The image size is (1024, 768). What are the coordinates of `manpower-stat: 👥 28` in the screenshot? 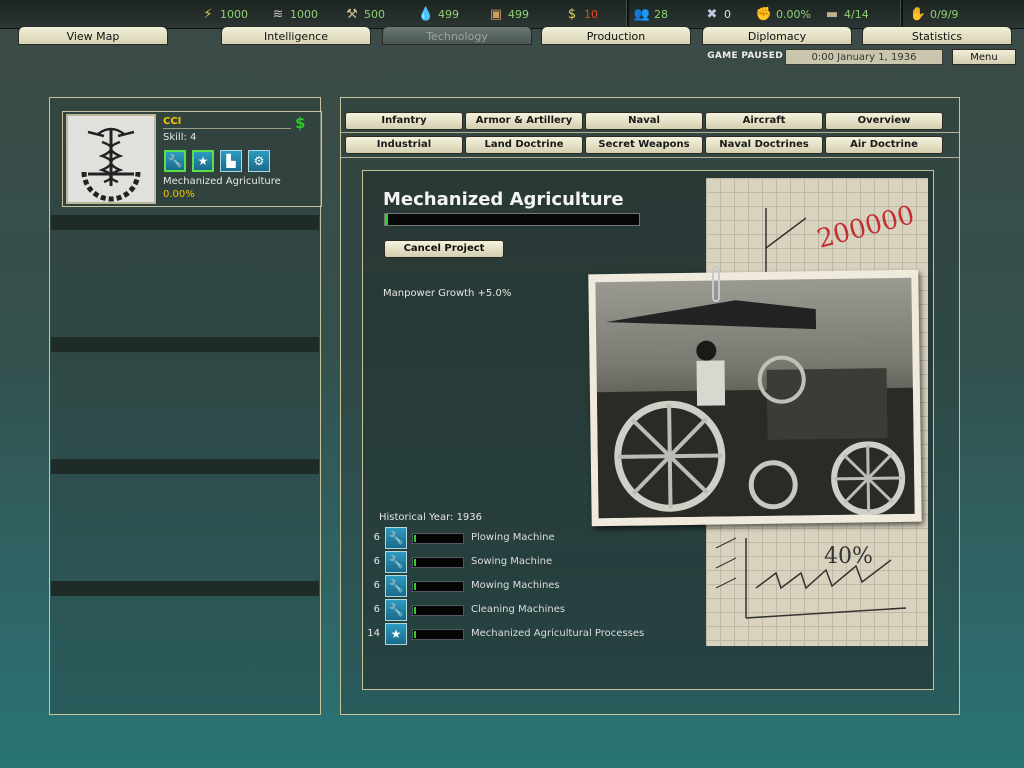 It's located at (651, 14).